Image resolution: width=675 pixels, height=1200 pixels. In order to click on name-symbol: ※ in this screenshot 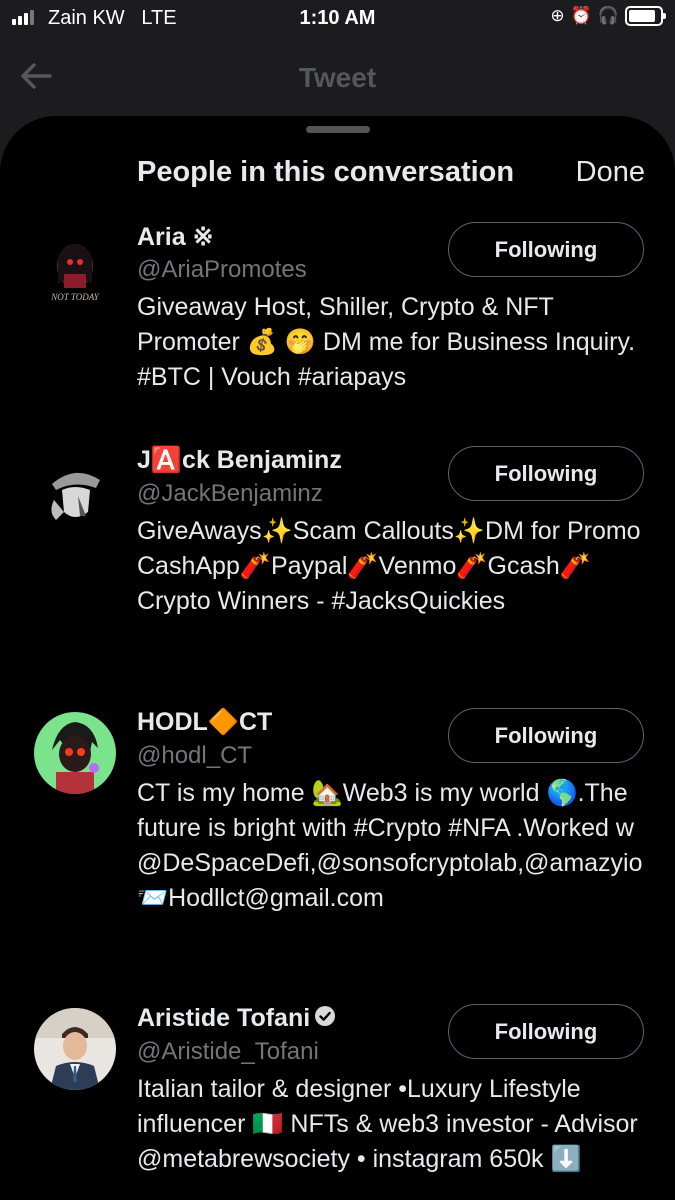, I will do `click(203, 237)`.